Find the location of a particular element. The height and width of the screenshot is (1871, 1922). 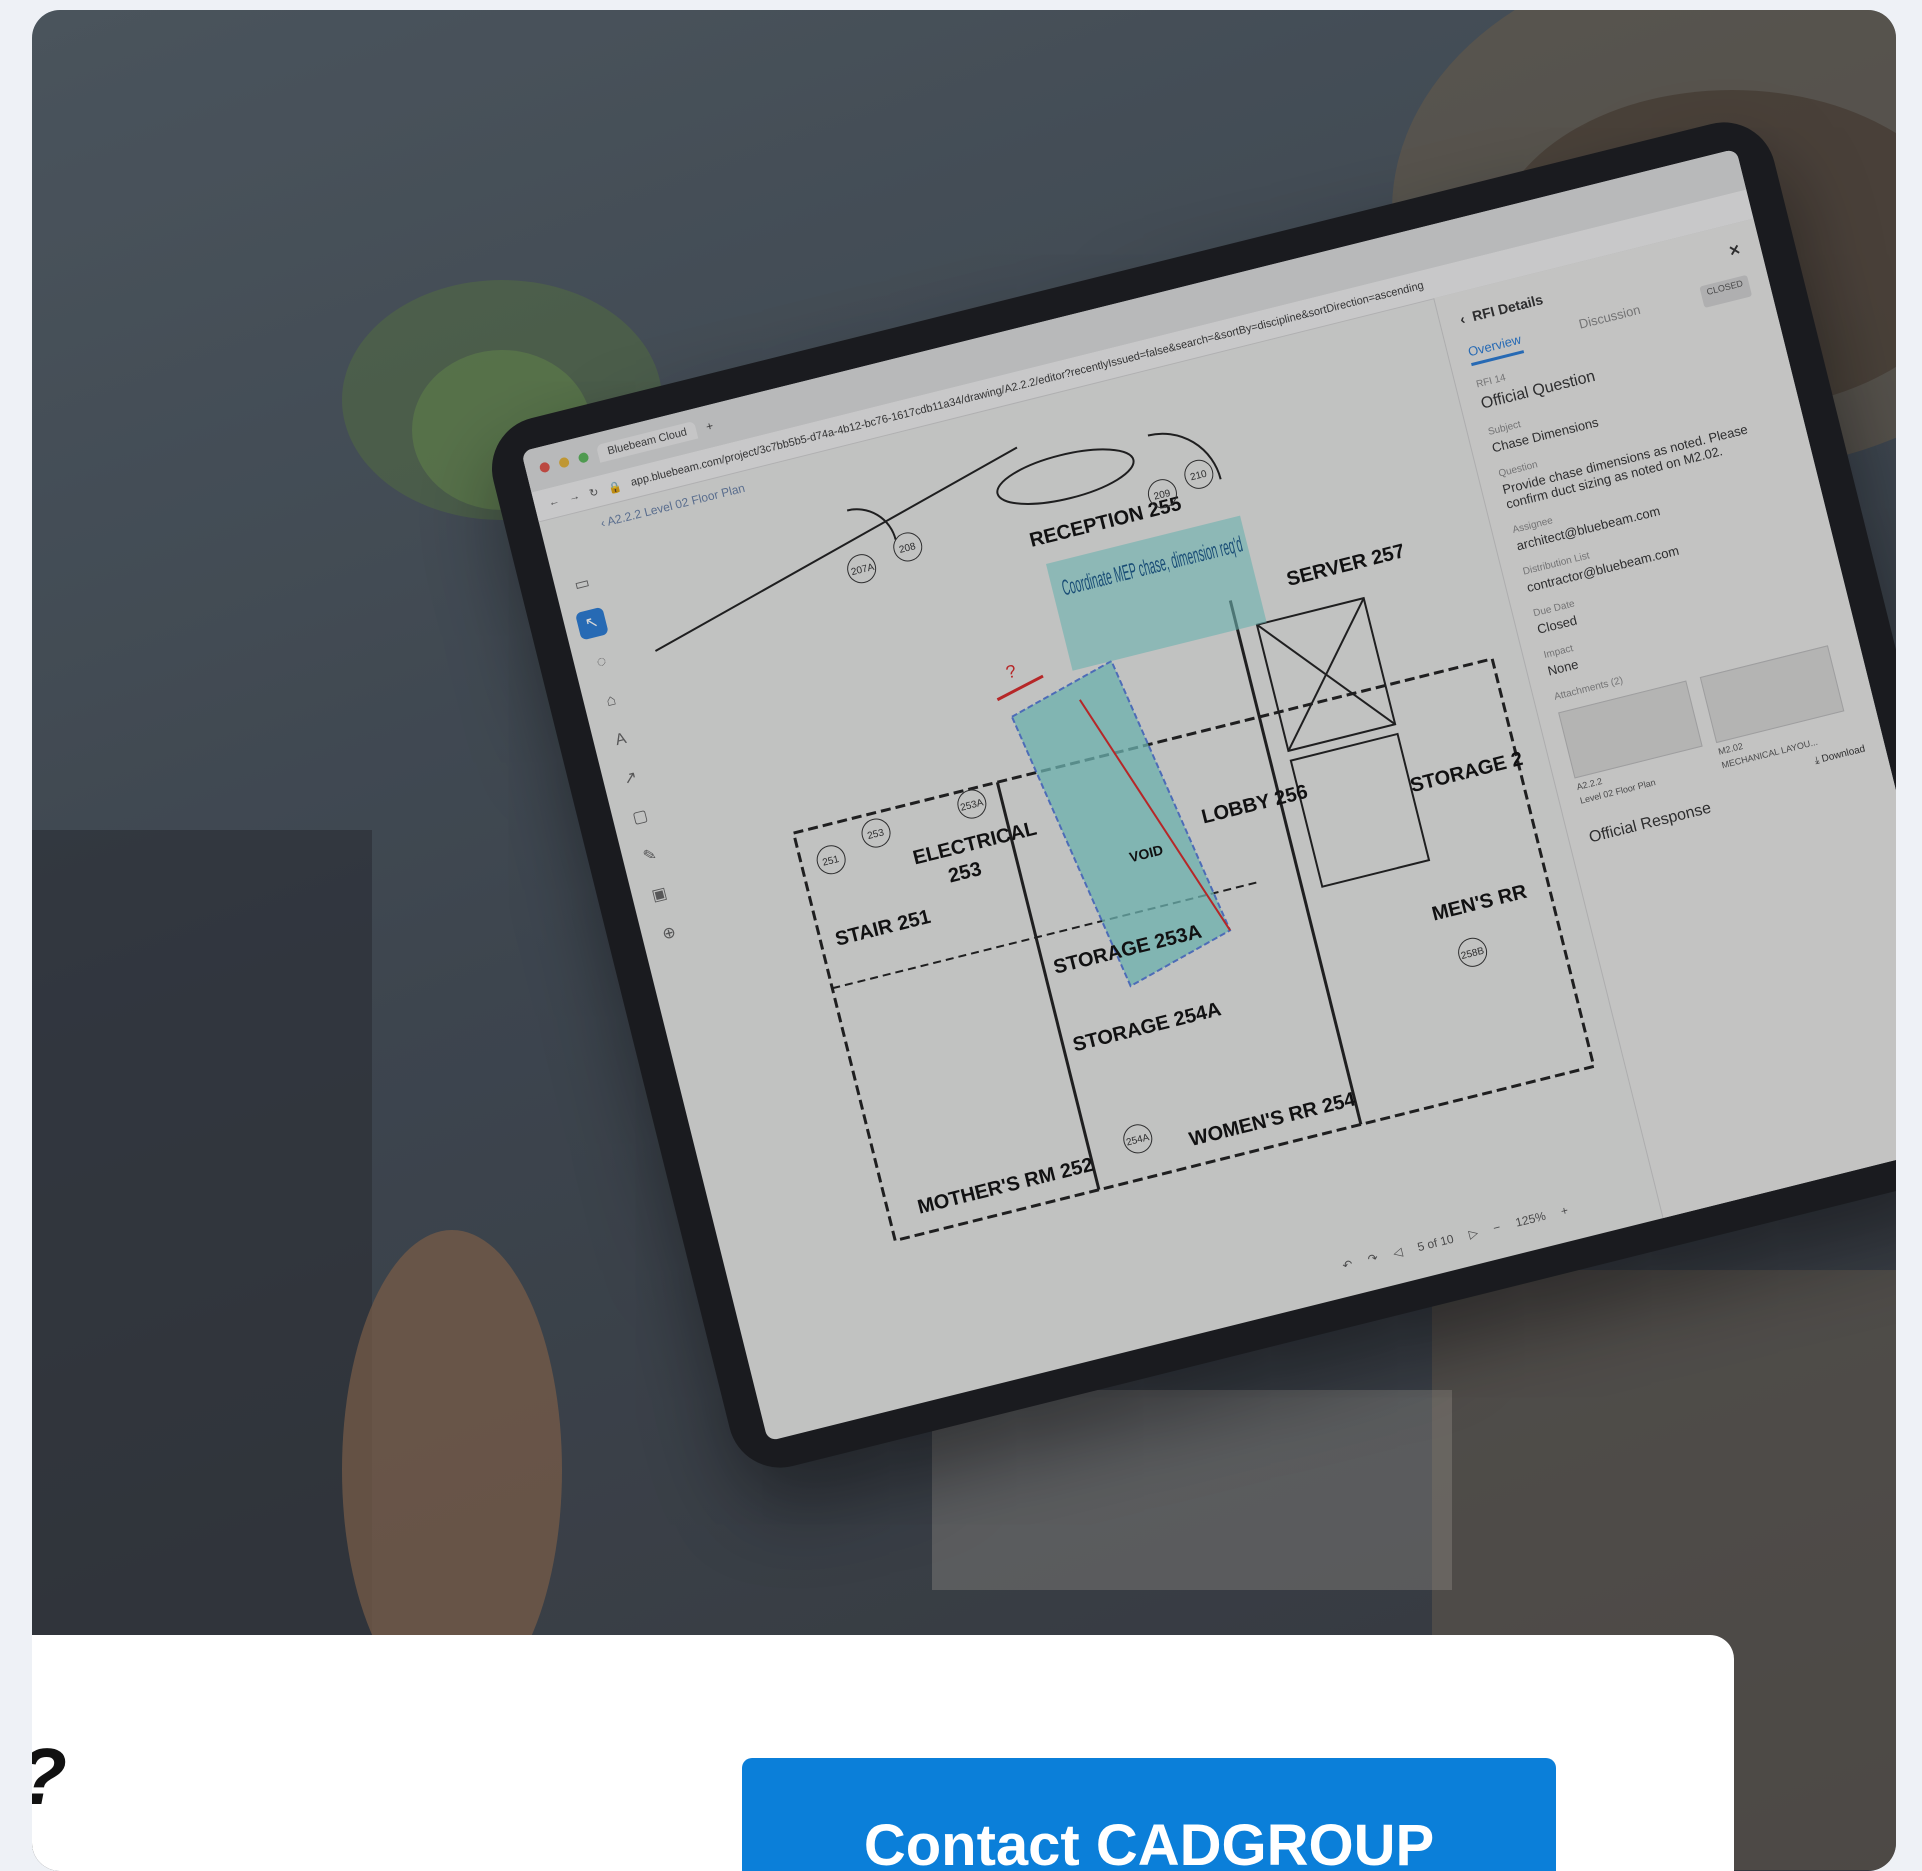

room-label: WOMEN'S RR 254 is located at coordinates (1272, 1119).